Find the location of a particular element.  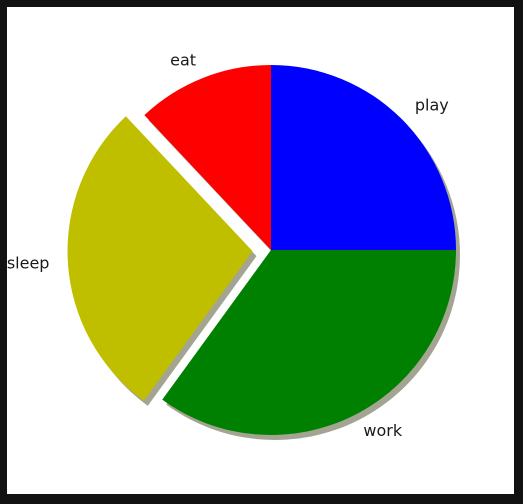

slice-label-eat: eat is located at coordinates (183, 59).